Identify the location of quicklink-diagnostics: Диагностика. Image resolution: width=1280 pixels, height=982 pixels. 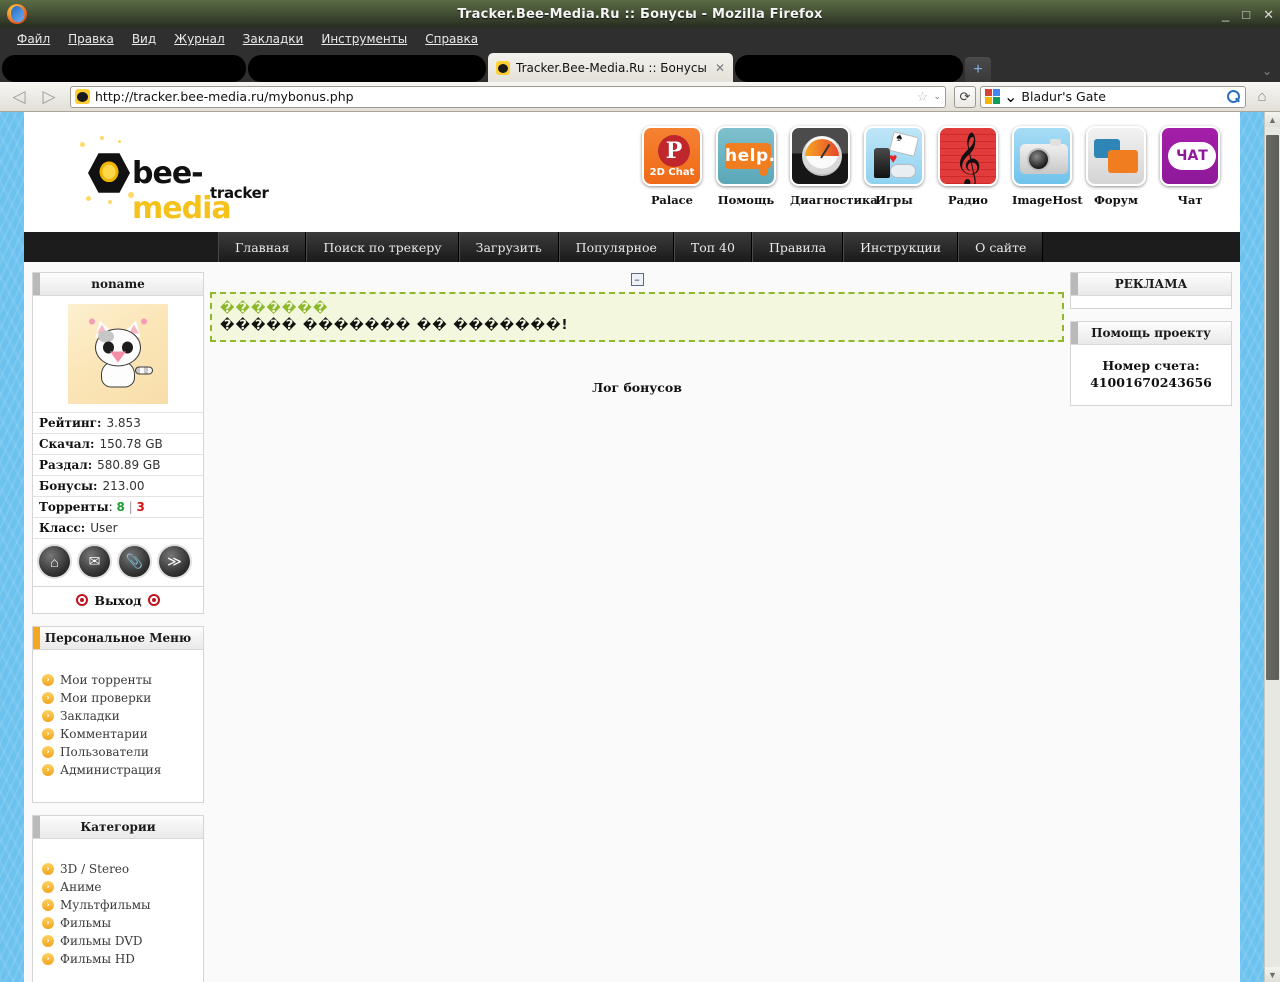
(834, 166).